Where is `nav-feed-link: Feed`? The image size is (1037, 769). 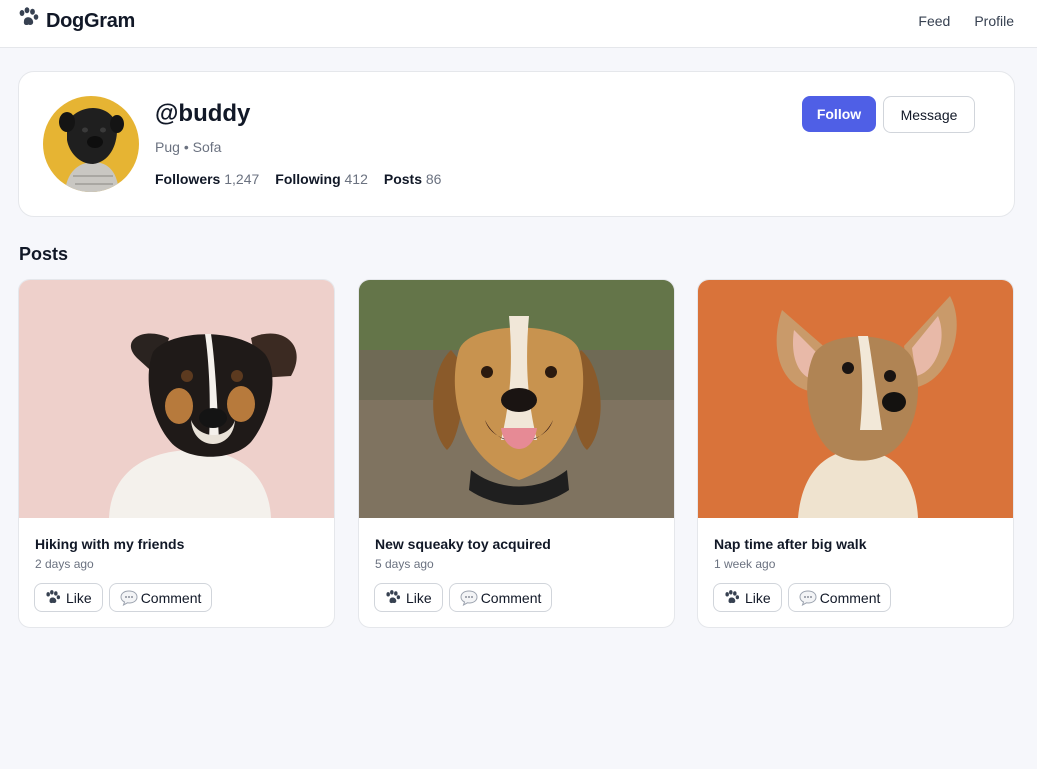 nav-feed-link: Feed is located at coordinates (934, 21).